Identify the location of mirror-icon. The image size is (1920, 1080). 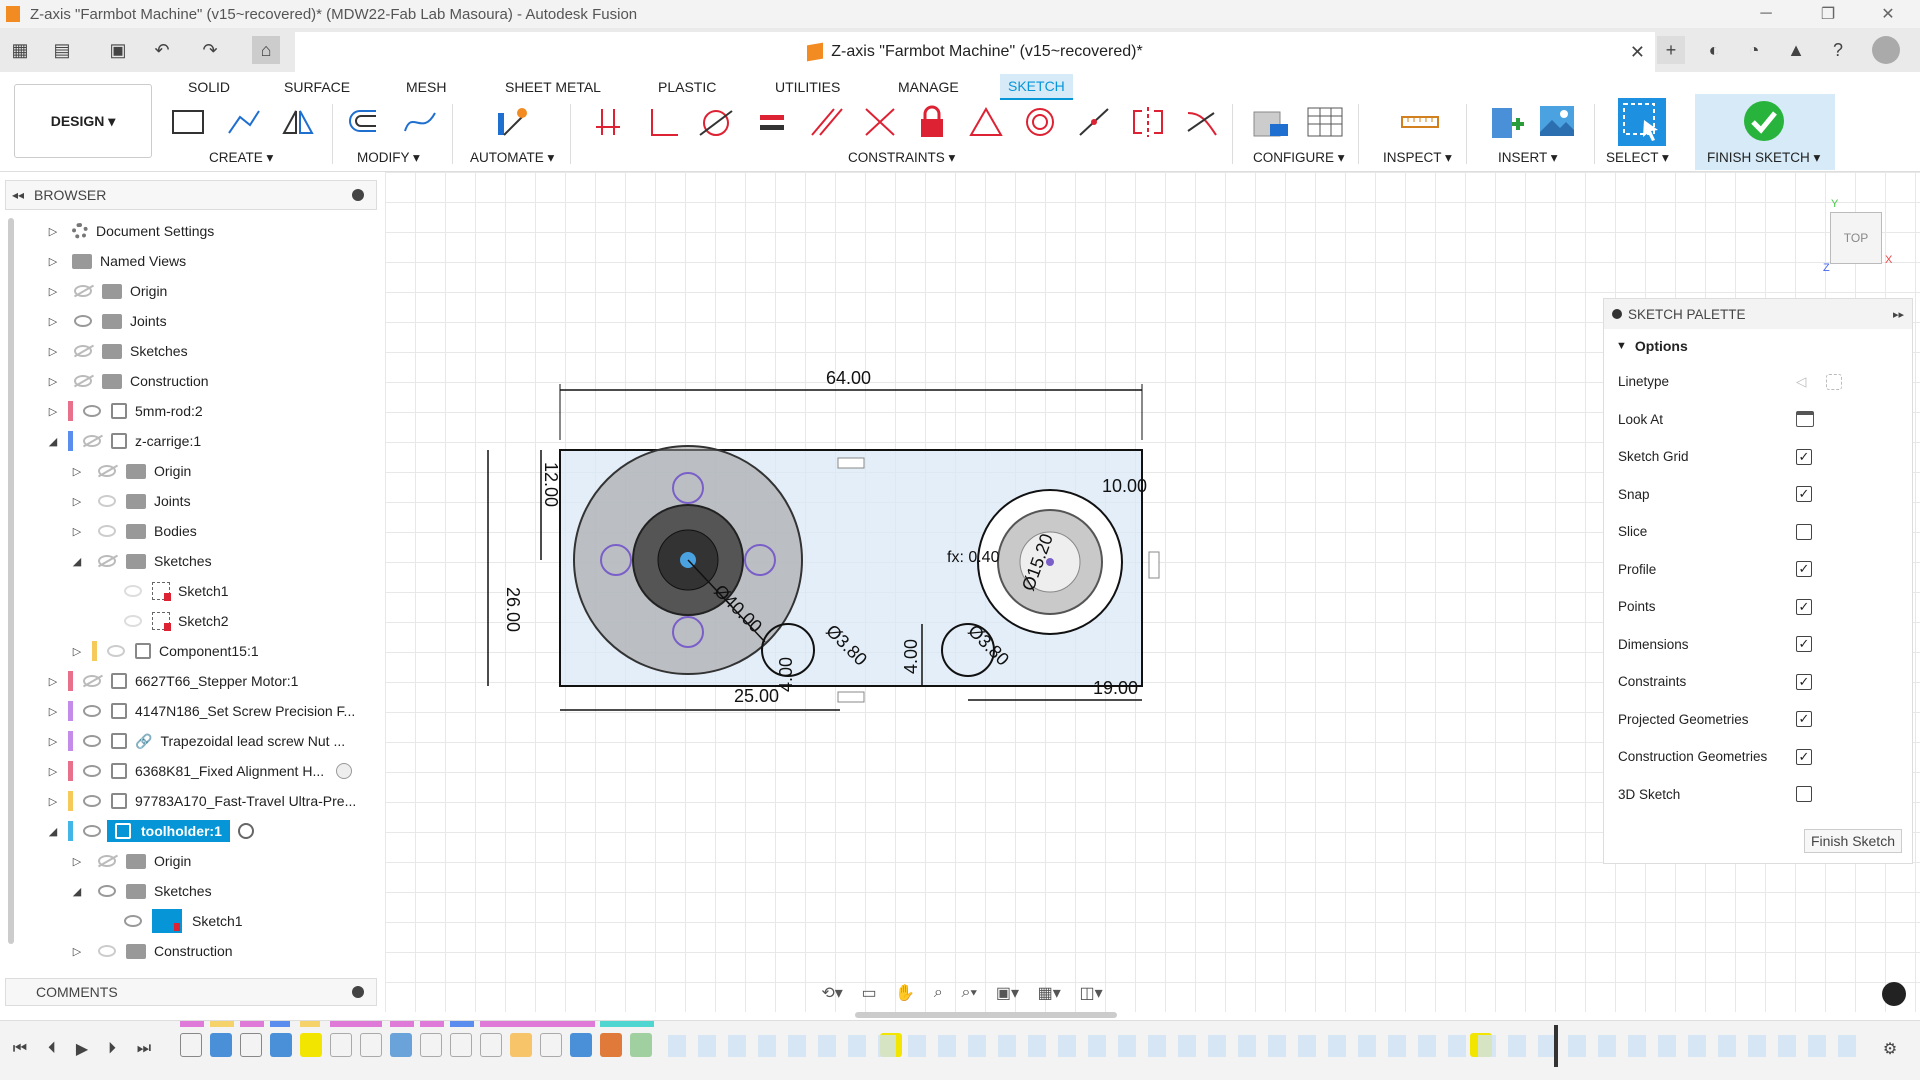
(298, 122).